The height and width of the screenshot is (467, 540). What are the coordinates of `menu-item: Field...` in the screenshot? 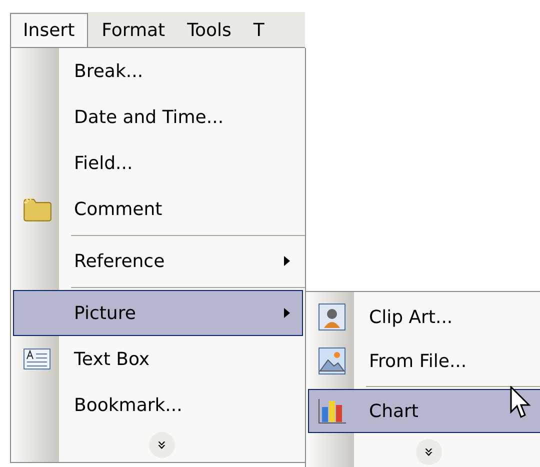 It's located at (158, 163).